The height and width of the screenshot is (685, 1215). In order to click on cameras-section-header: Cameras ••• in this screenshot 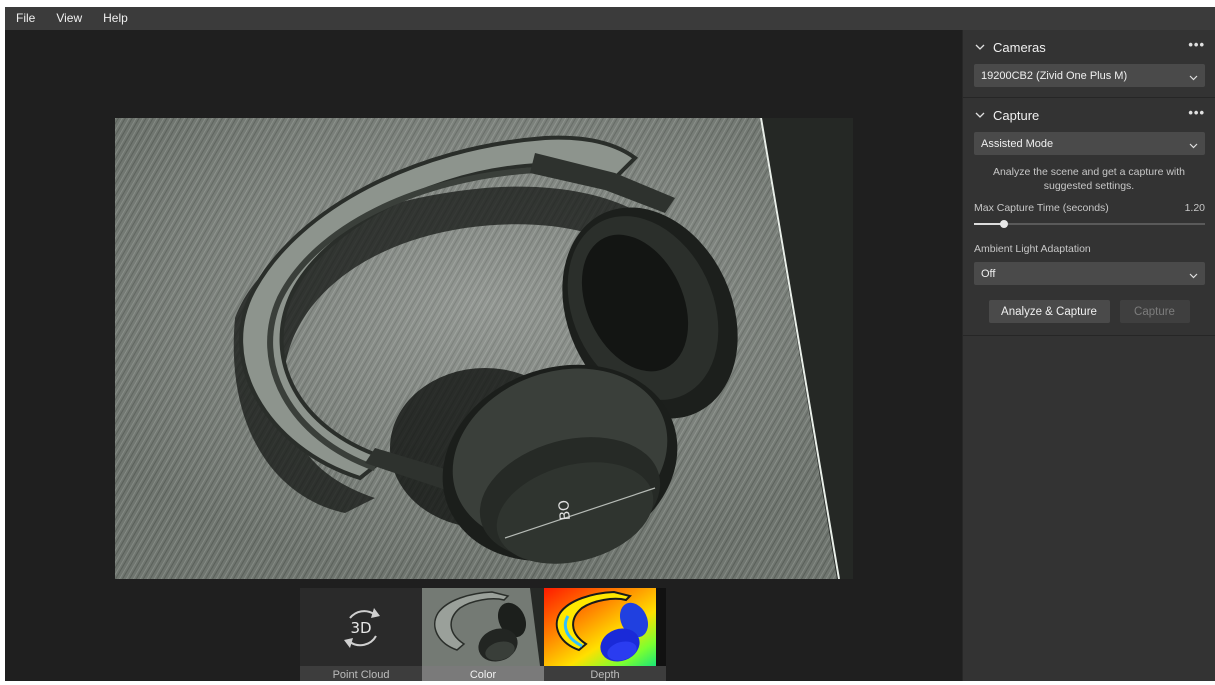, I will do `click(1089, 47)`.